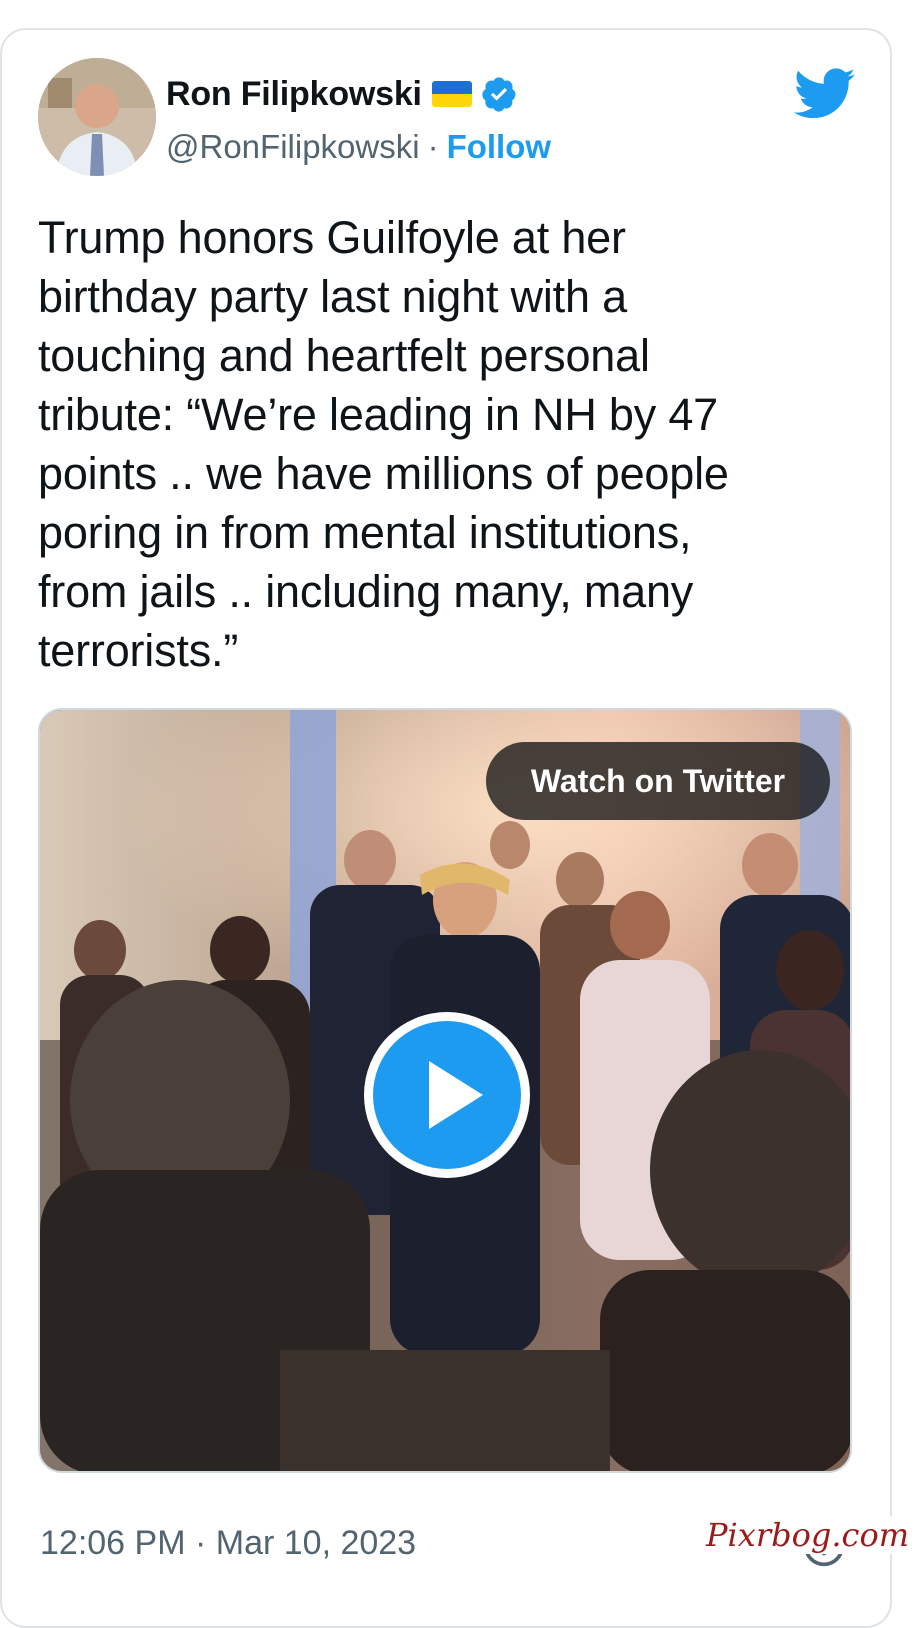 The height and width of the screenshot is (1628, 920). I want to click on tweet-header: Ron Filipkowski @RonFilipkowski · Follow, so click(458, 118).